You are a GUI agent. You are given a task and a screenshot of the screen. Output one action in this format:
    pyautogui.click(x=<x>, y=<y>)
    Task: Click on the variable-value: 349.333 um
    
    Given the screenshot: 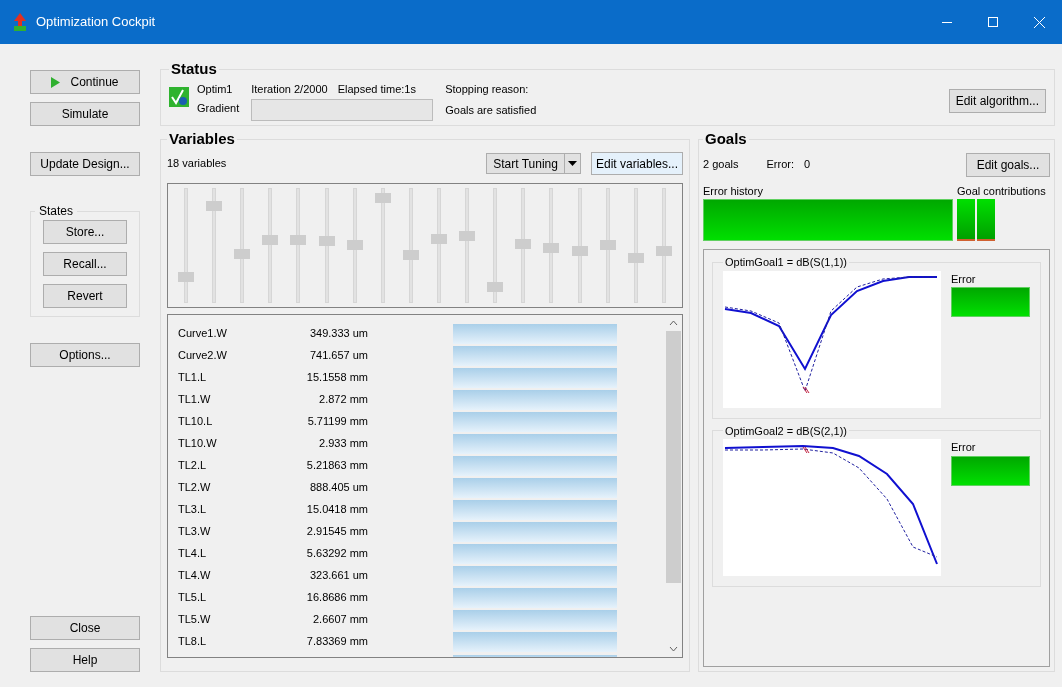 What is the action you would take?
    pyautogui.click(x=338, y=334)
    